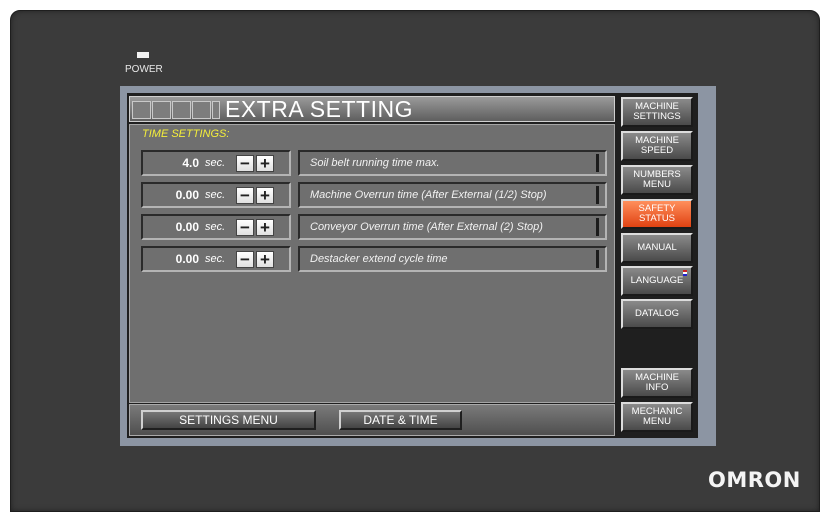 The image size is (828, 512). What do you see at coordinates (657, 146) in the screenshot?
I see `machine-speed-button: MACHINE SPEED` at bounding box center [657, 146].